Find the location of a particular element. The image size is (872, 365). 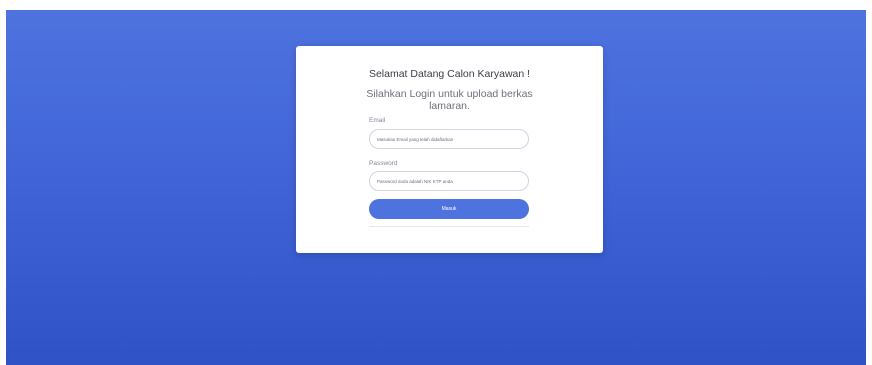

form-divider is located at coordinates (449, 226).